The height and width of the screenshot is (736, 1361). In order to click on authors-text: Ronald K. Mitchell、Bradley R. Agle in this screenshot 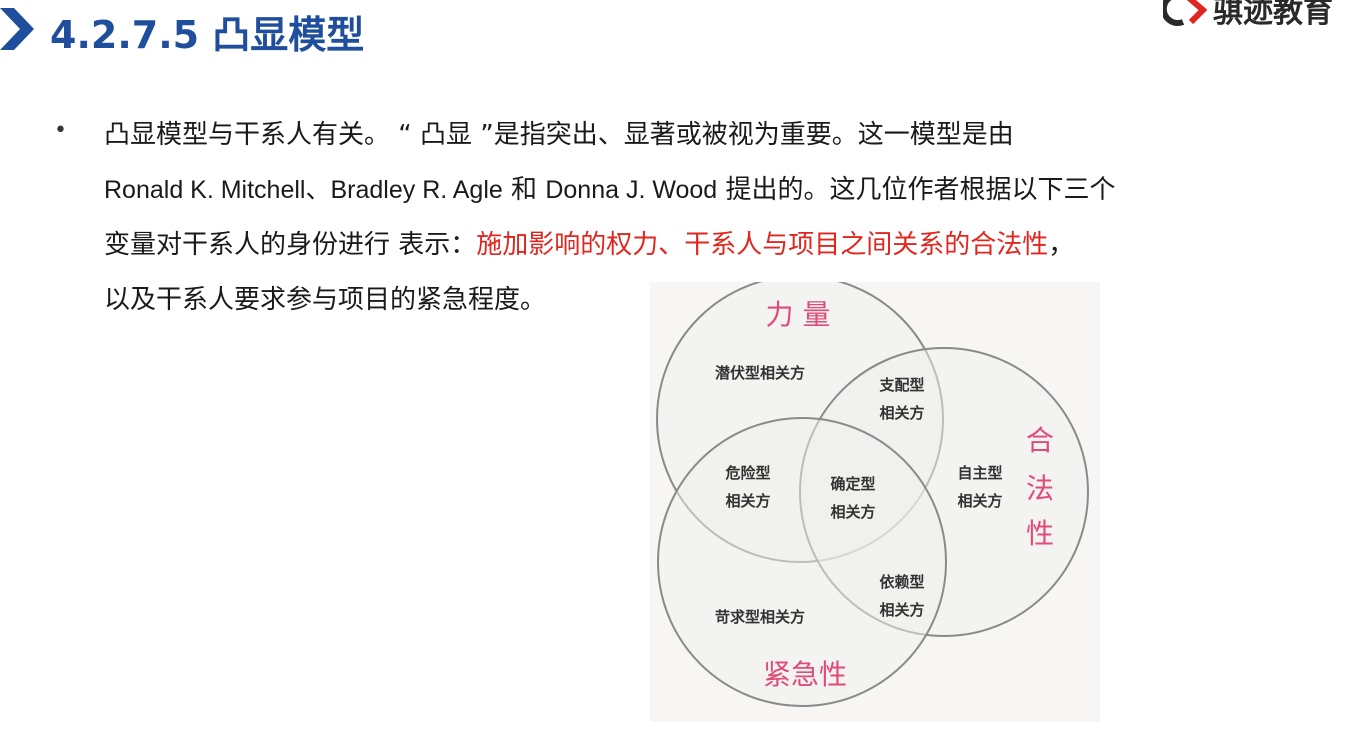, I will do `click(303, 190)`.